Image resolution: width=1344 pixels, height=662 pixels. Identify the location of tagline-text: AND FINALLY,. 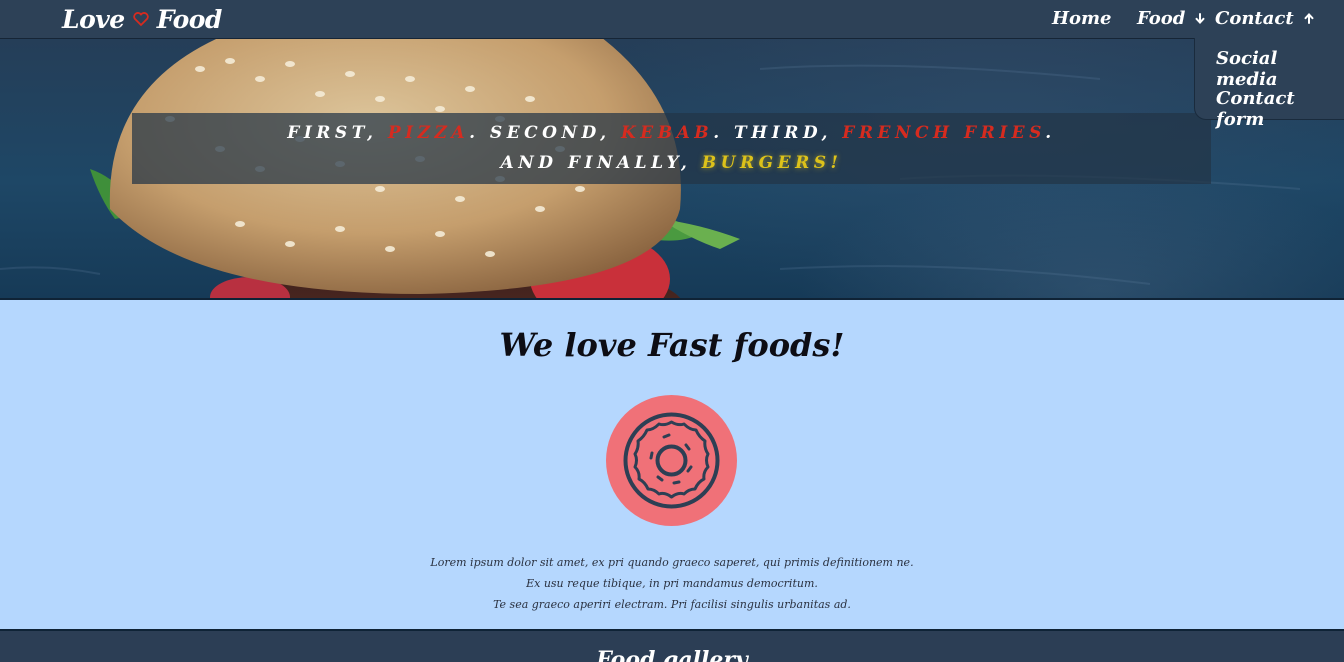
(601, 163).